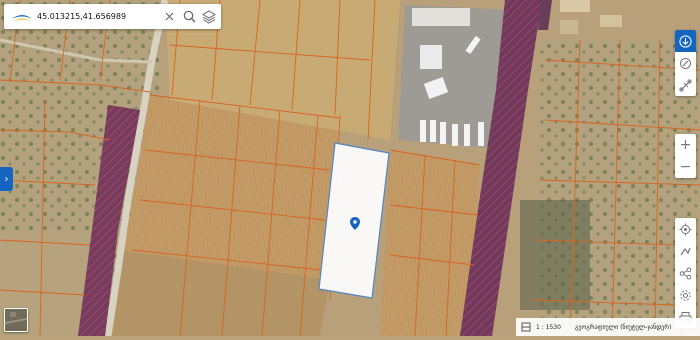 The height and width of the screenshot is (340, 700). I want to click on share-icon, so click(685, 273).